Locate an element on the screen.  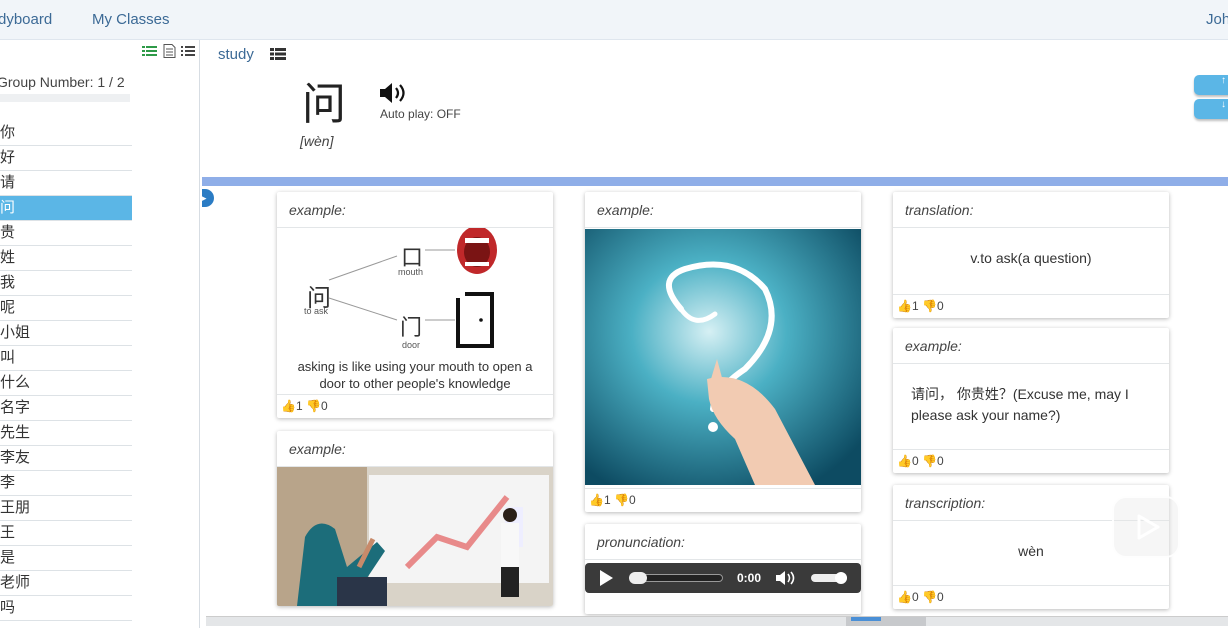
scrollbar-indicator is located at coordinates (866, 619).